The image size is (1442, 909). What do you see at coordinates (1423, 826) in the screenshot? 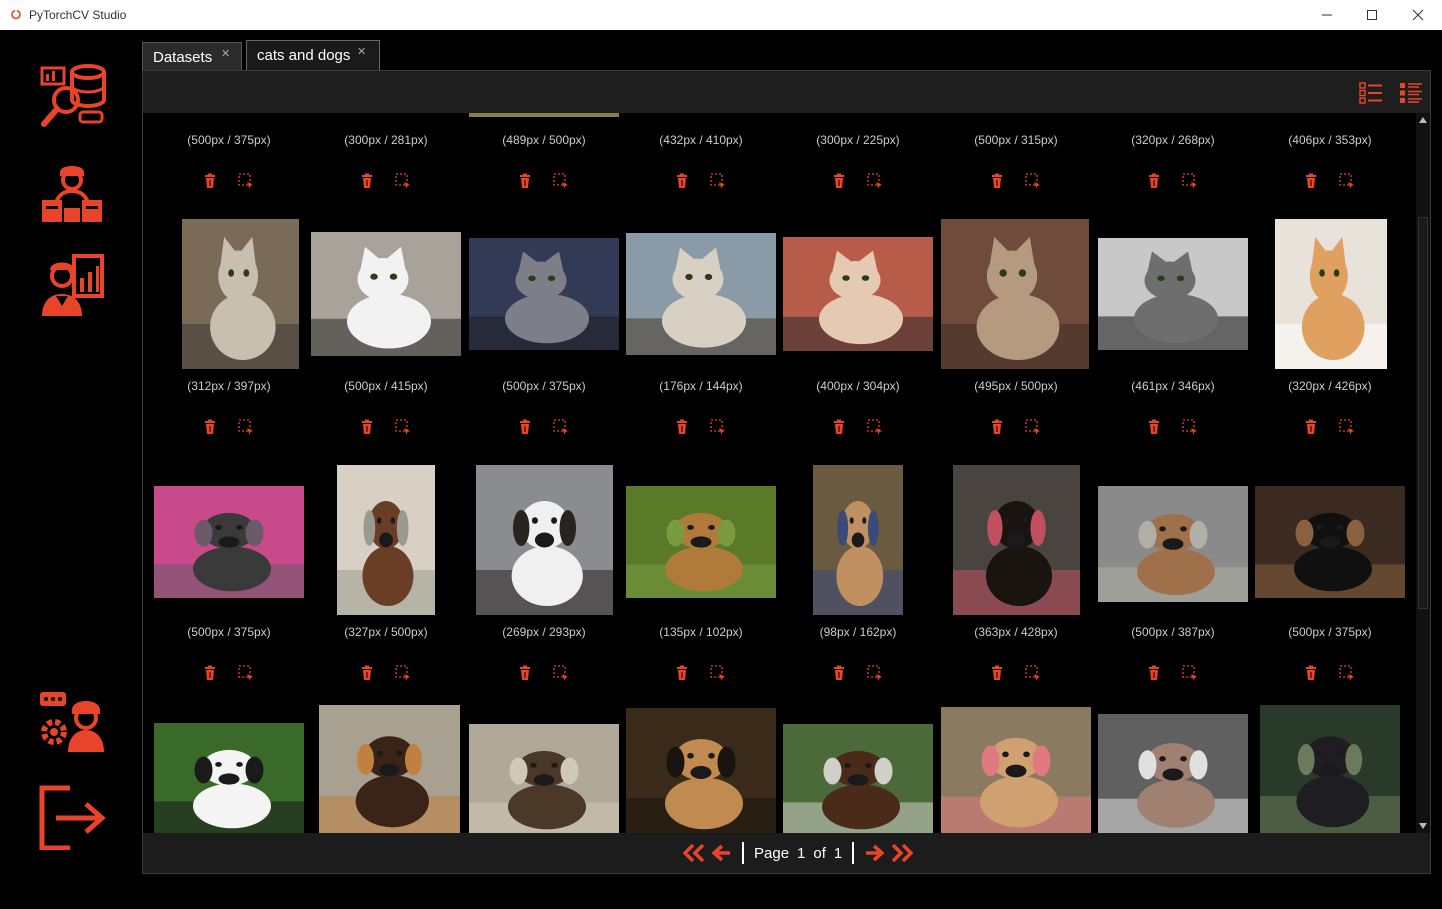
I see `scroll-down-icon` at bounding box center [1423, 826].